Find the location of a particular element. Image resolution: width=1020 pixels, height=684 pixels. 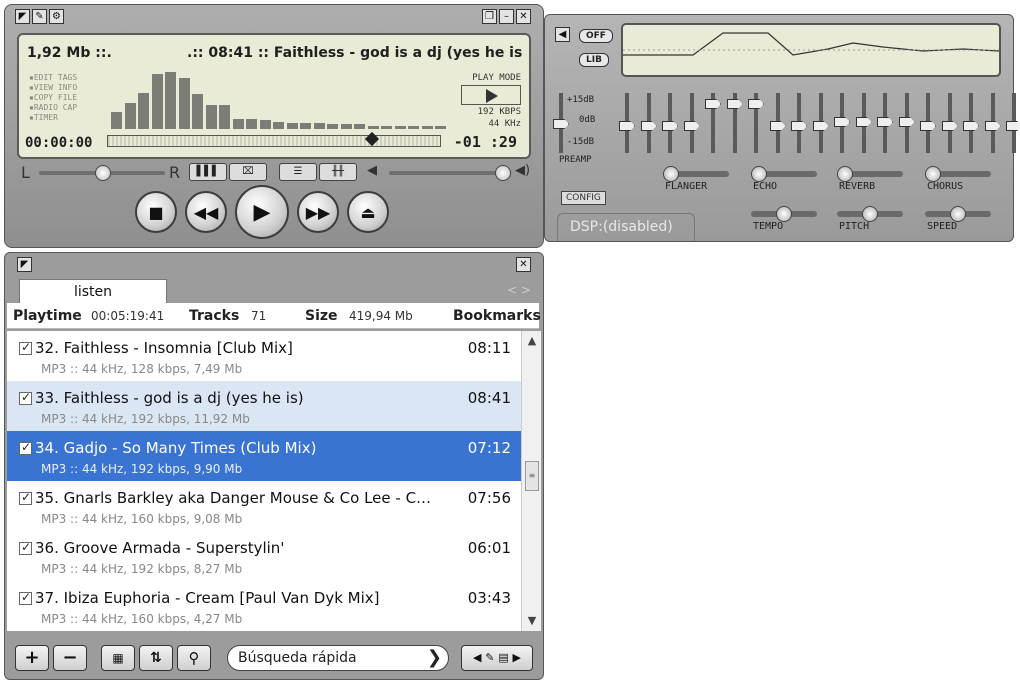

copy-file-item: ▪COPY FILE is located at coordinates (53, 98).